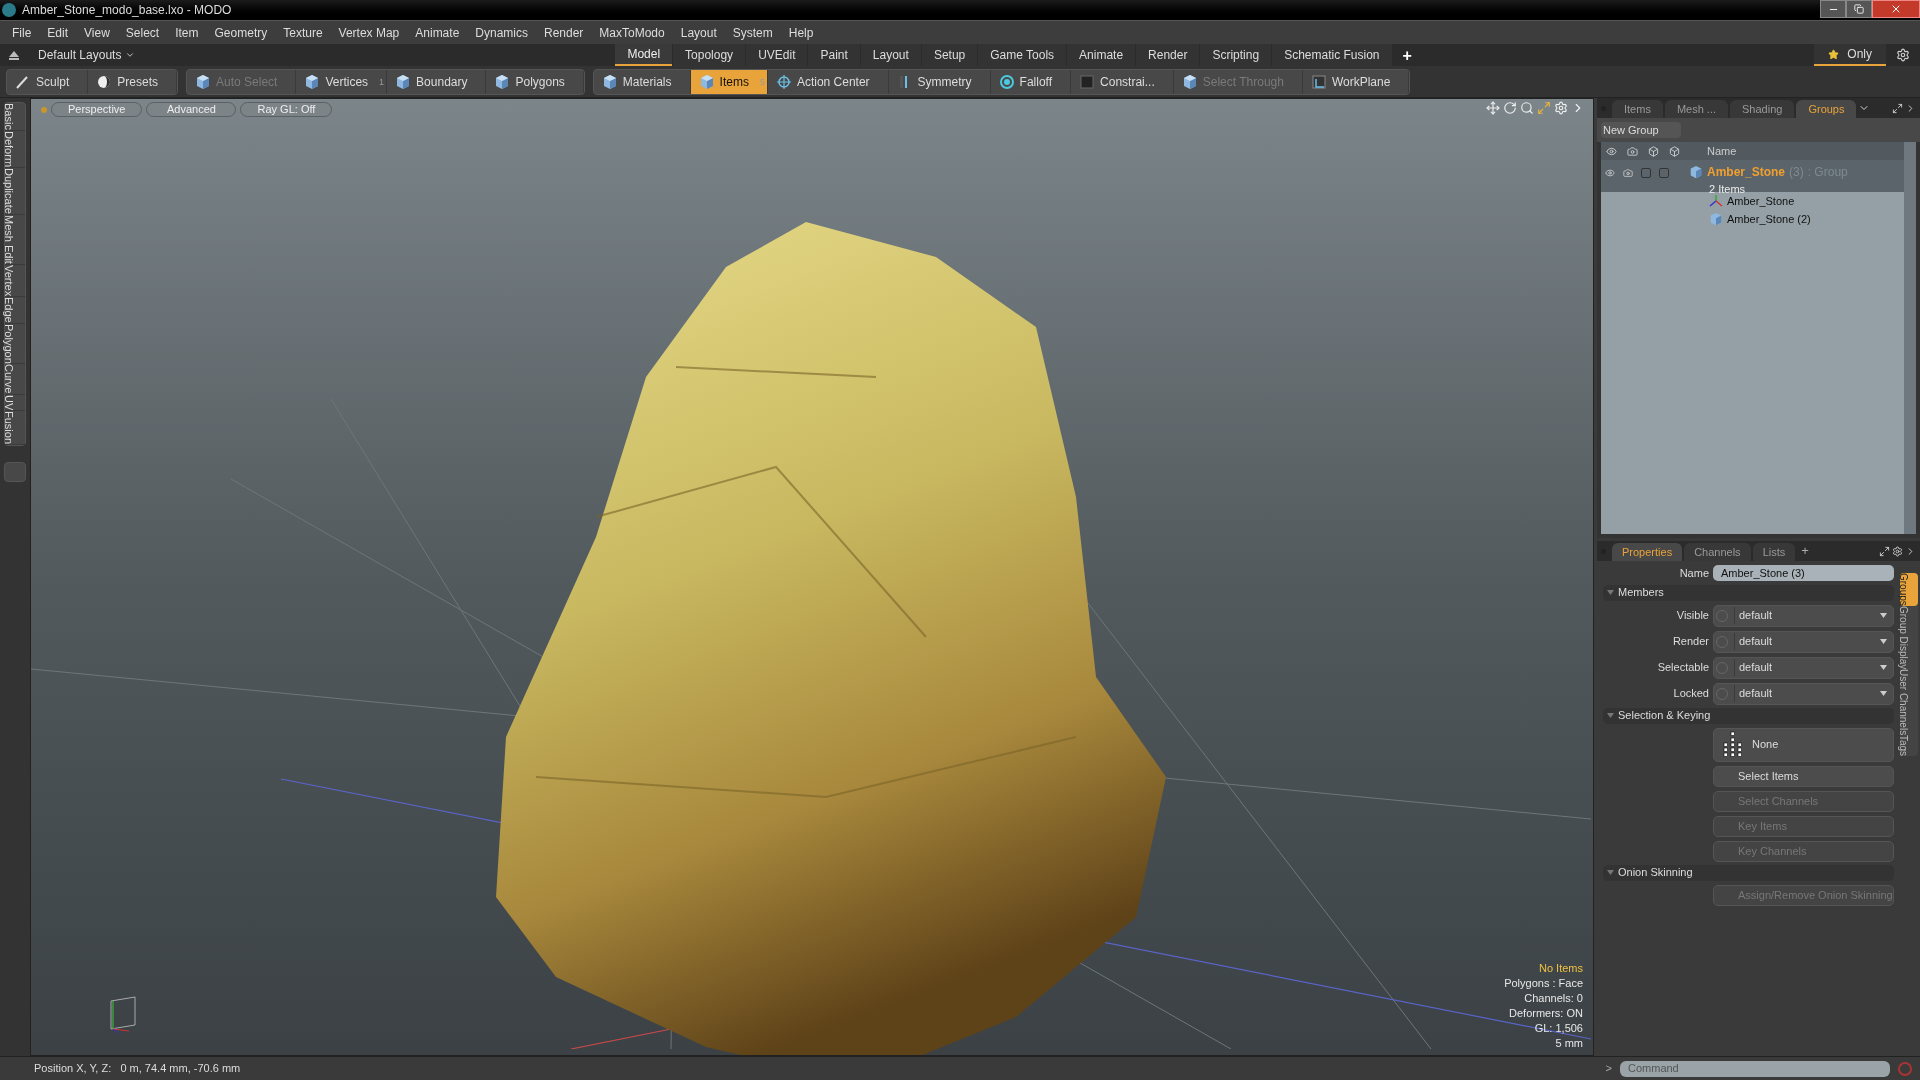 The image size is (1920, 1080). What do you see at coordinates (1717, 552) in the screenshot?
I see `panel-tab: Channels` at bounding box center [1717, 552].